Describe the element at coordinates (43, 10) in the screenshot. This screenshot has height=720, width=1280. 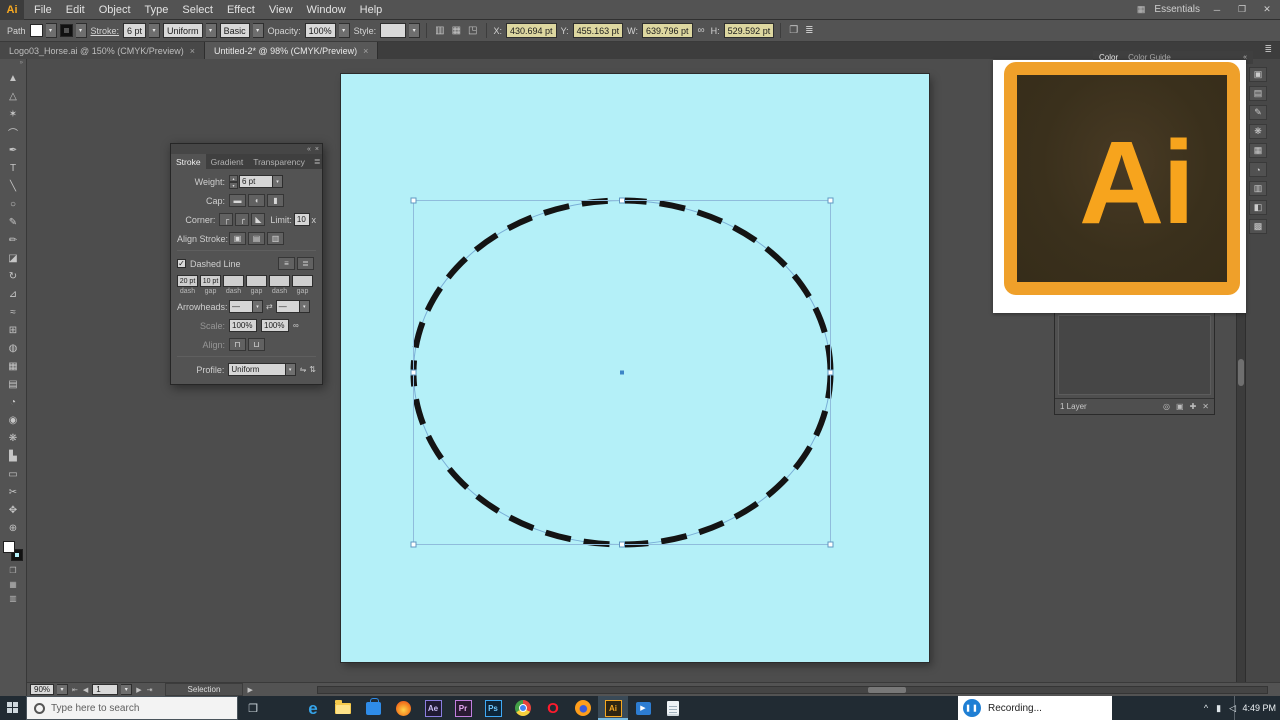
I see `menu-file: File` at that location.